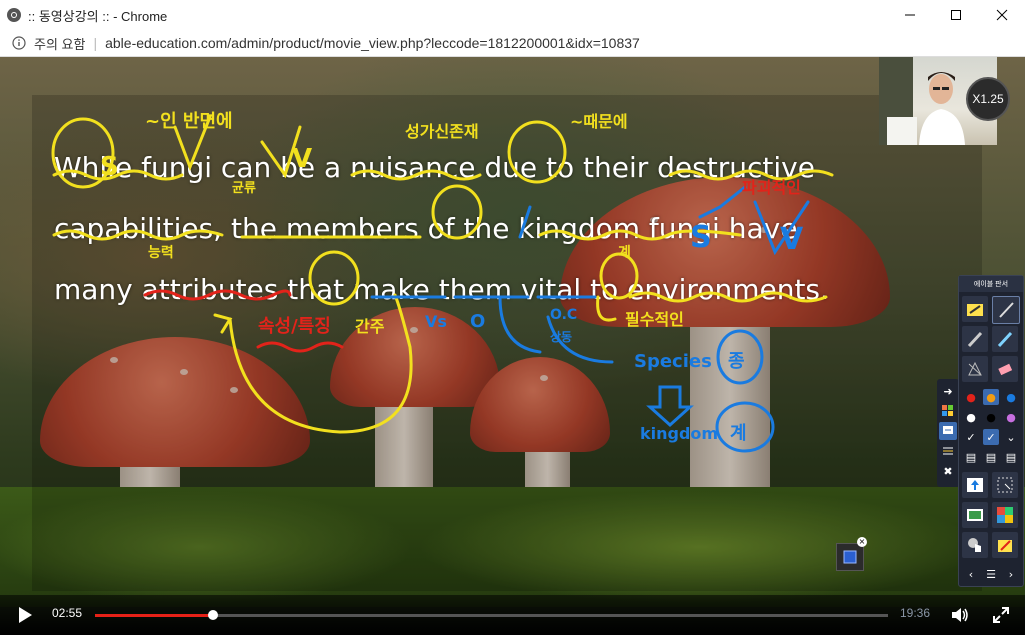 This screenshot has width=1025, height=635. I want to click on floating-stop-button, so click(850, 557).